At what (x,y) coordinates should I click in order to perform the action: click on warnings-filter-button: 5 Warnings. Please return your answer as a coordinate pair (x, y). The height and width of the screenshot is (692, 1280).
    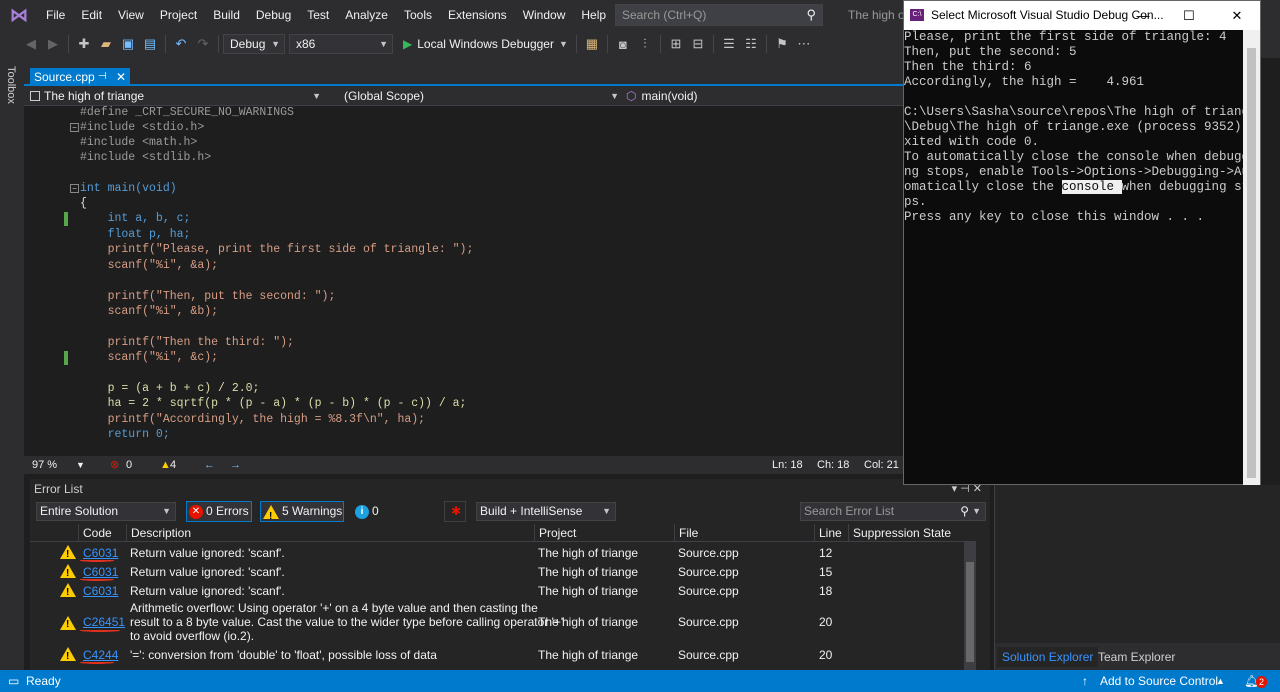
    Looking at the image, I should click on (302, 513).